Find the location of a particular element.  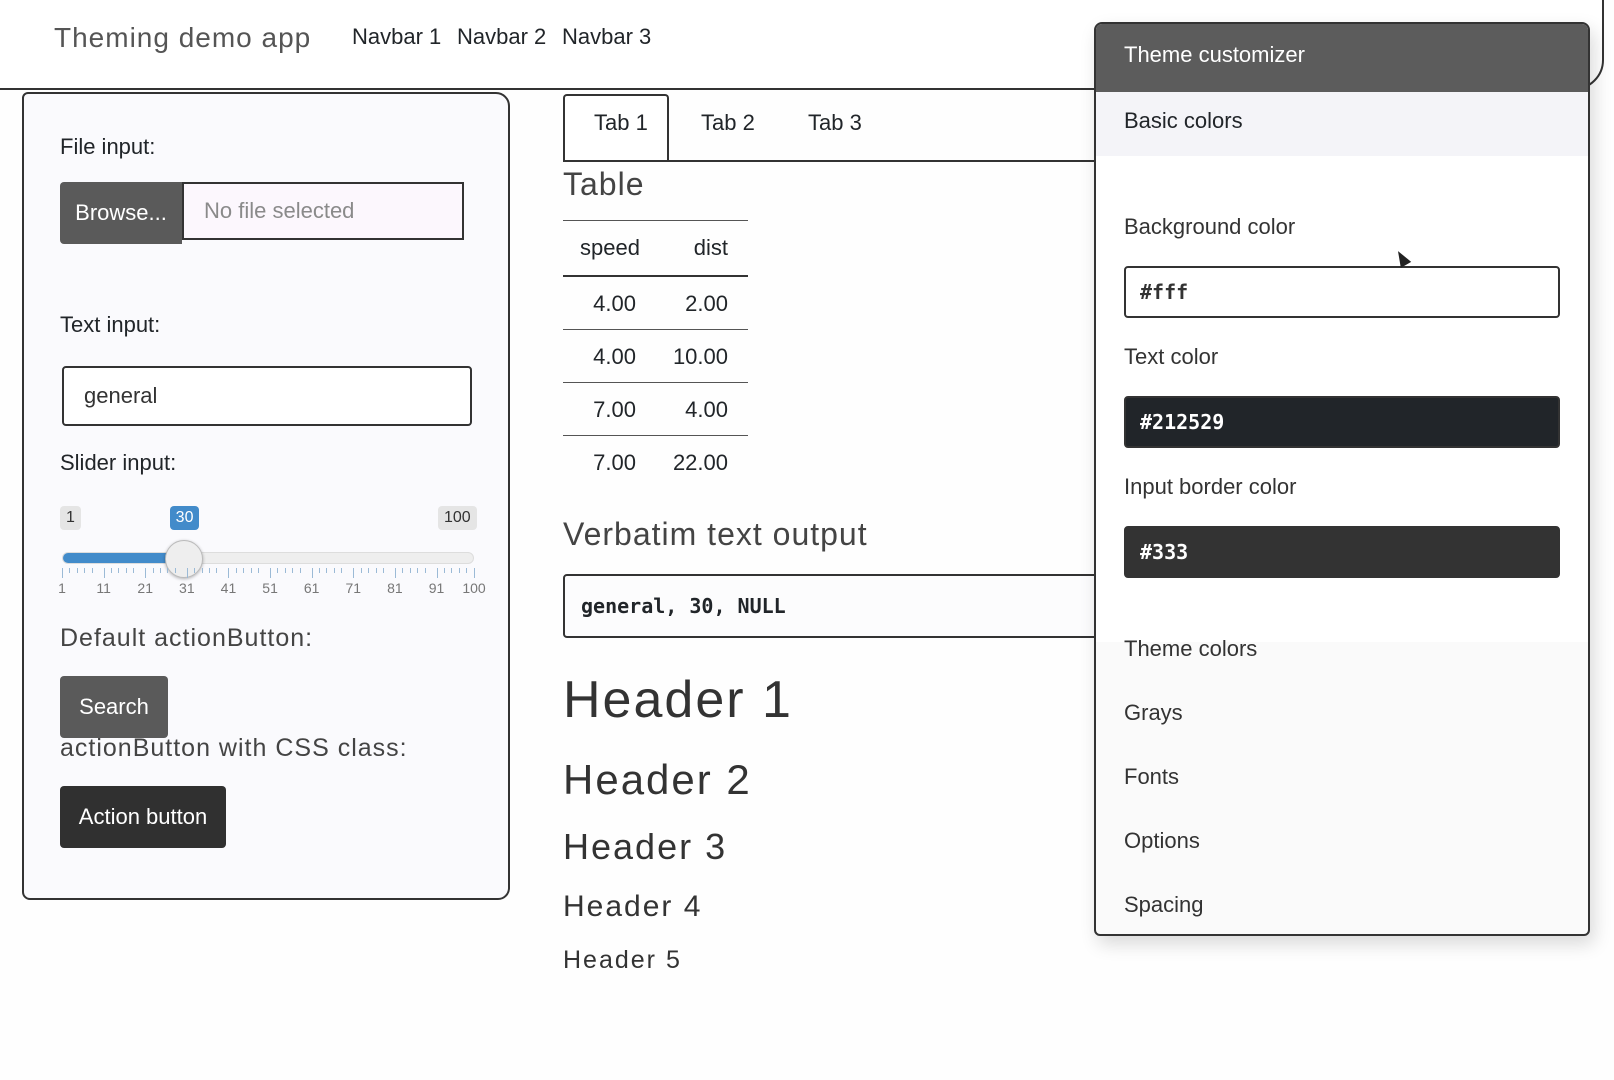

column-header-speed: speed is located at coordinates (610, 247).